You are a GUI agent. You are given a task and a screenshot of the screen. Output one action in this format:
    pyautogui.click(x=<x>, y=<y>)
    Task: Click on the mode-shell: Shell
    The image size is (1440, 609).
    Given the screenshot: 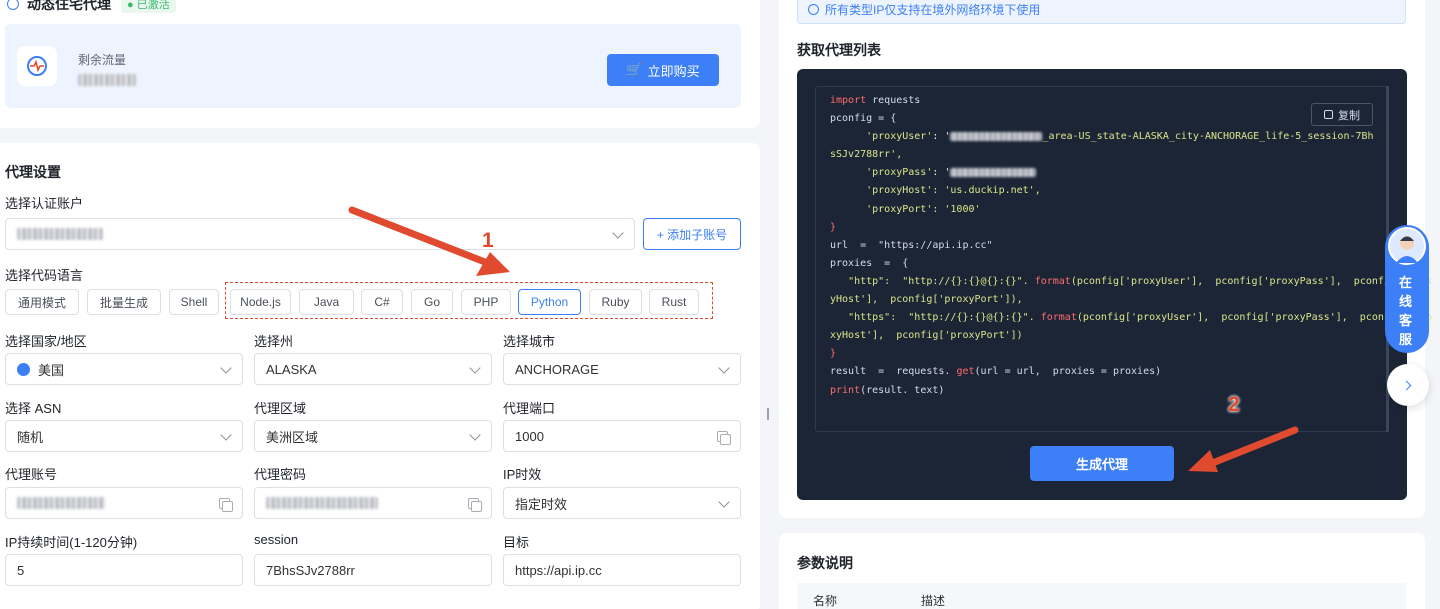 What is the action you would take?
    pyautogui.click(x=194, y=302)
    